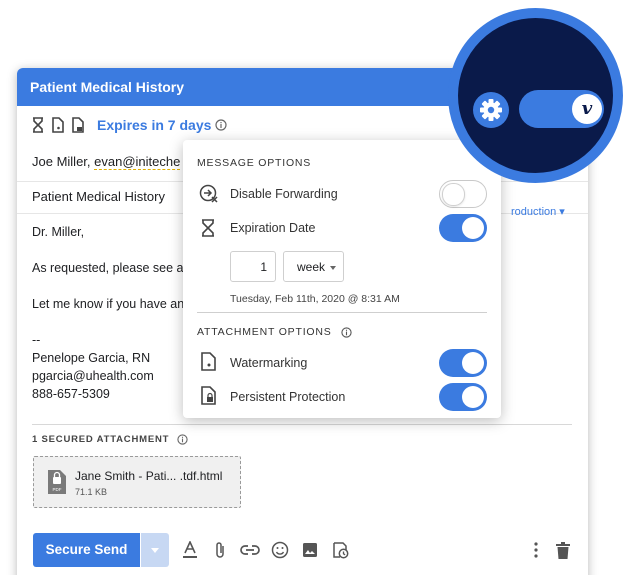  Describe the element at coordinates (93, 376) in the screenshot. I see `signature-email: pgarcia@uhealth.com` at that location.